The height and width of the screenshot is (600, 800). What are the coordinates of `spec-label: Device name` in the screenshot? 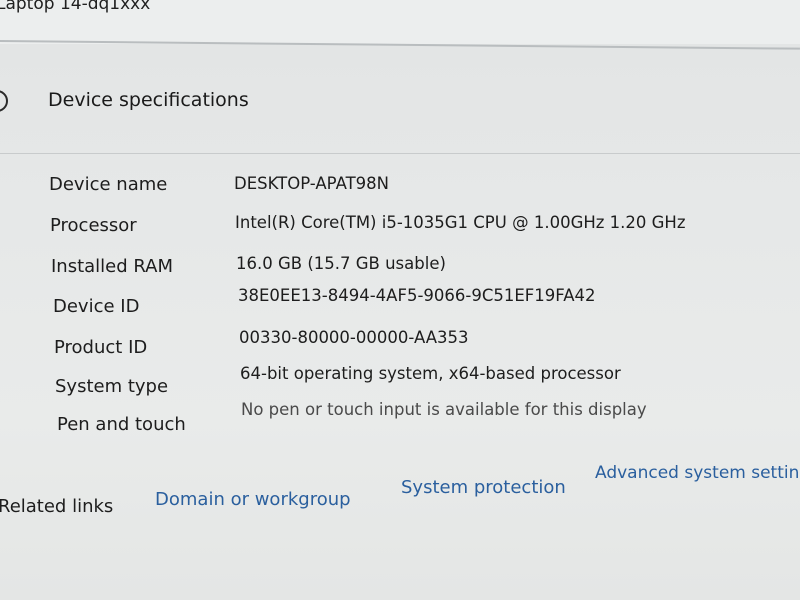 It's located at (108, 184).